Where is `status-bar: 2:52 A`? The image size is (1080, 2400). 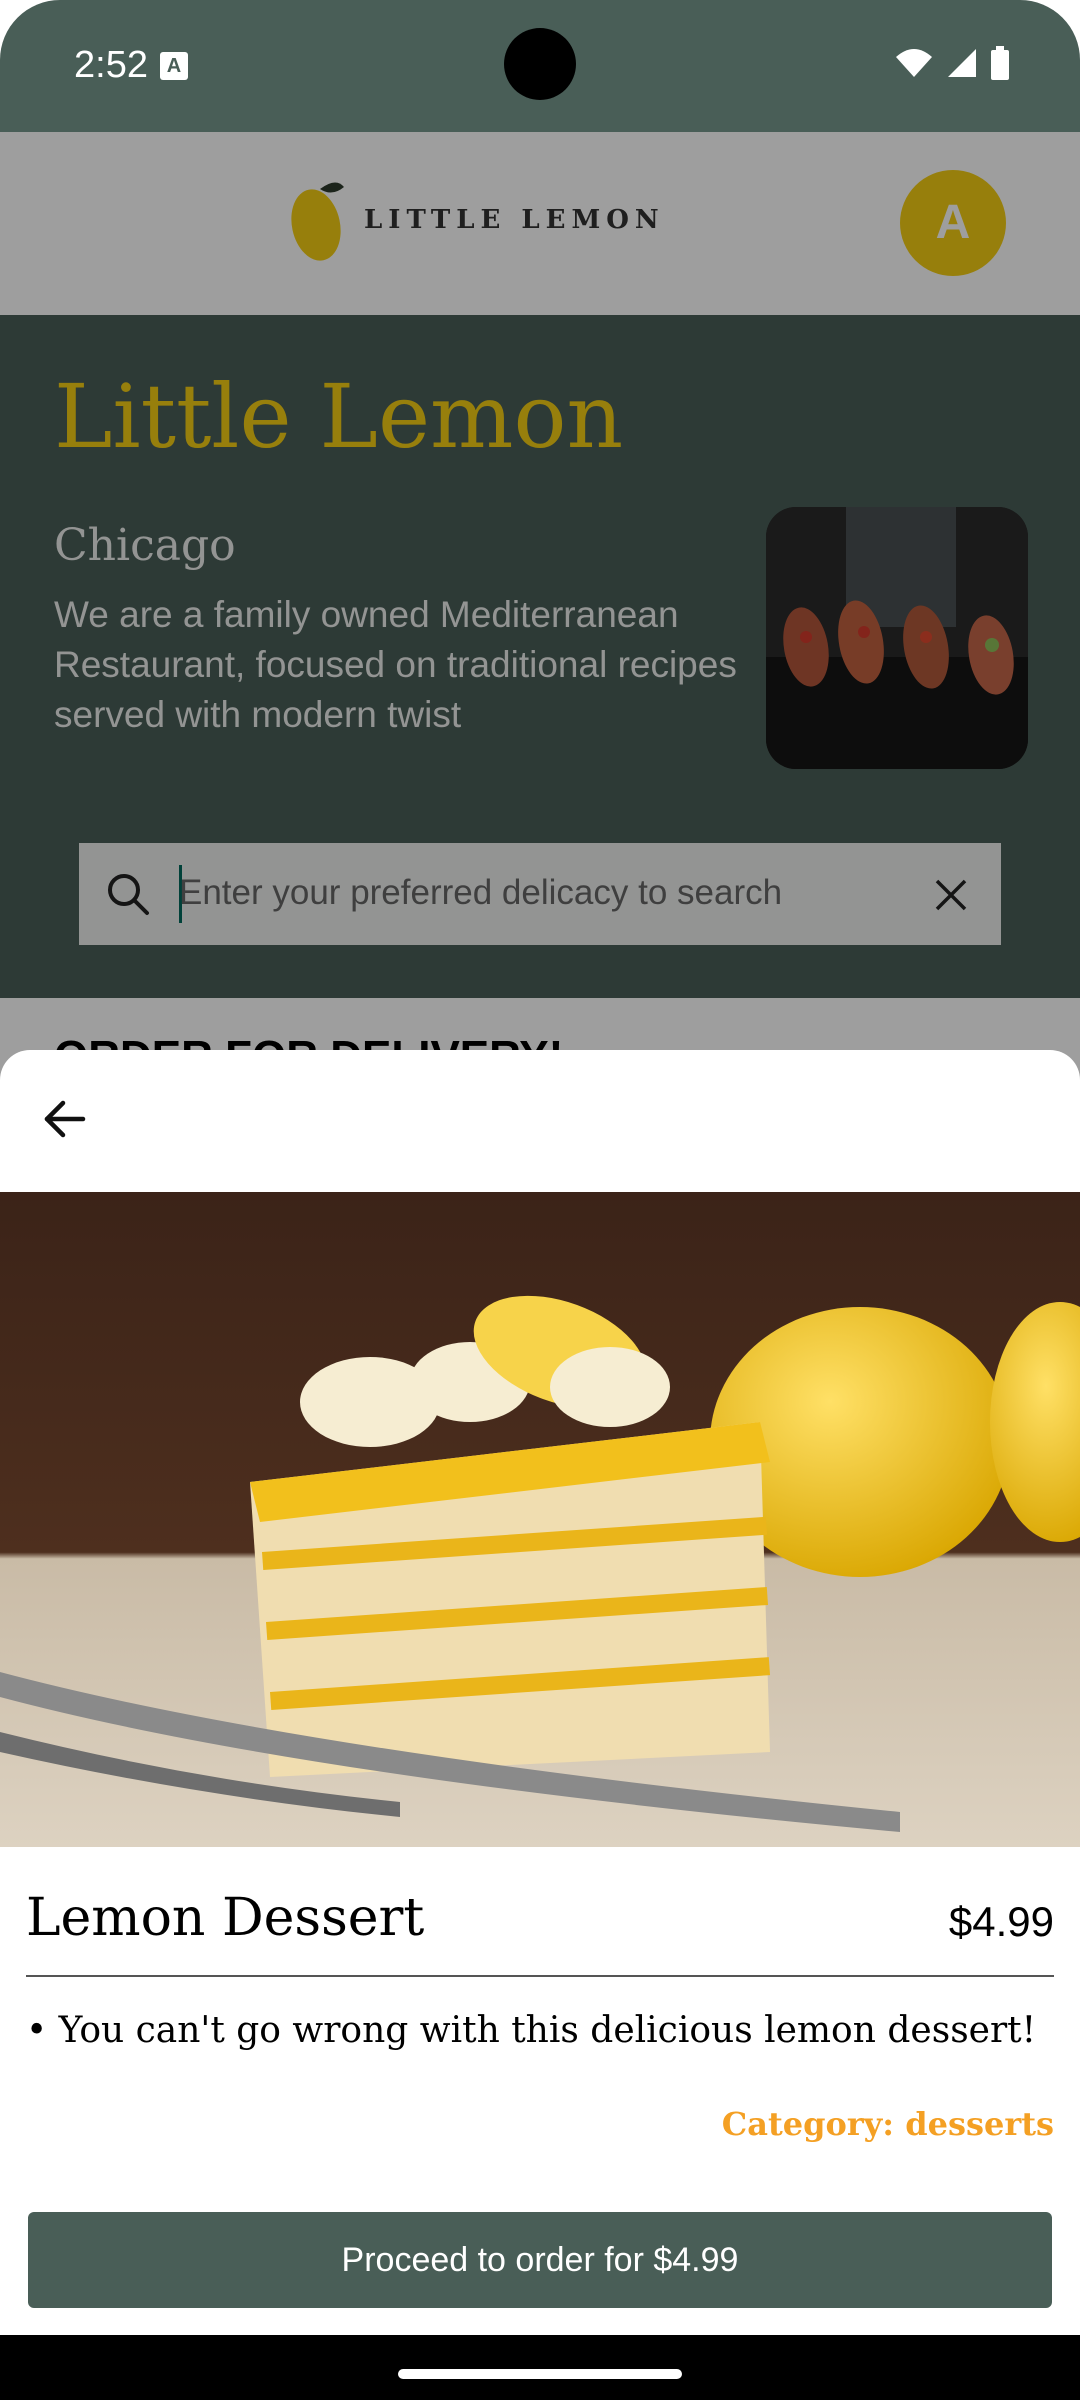 status-bar: 2:52 A is located at coordinates (540, 66).